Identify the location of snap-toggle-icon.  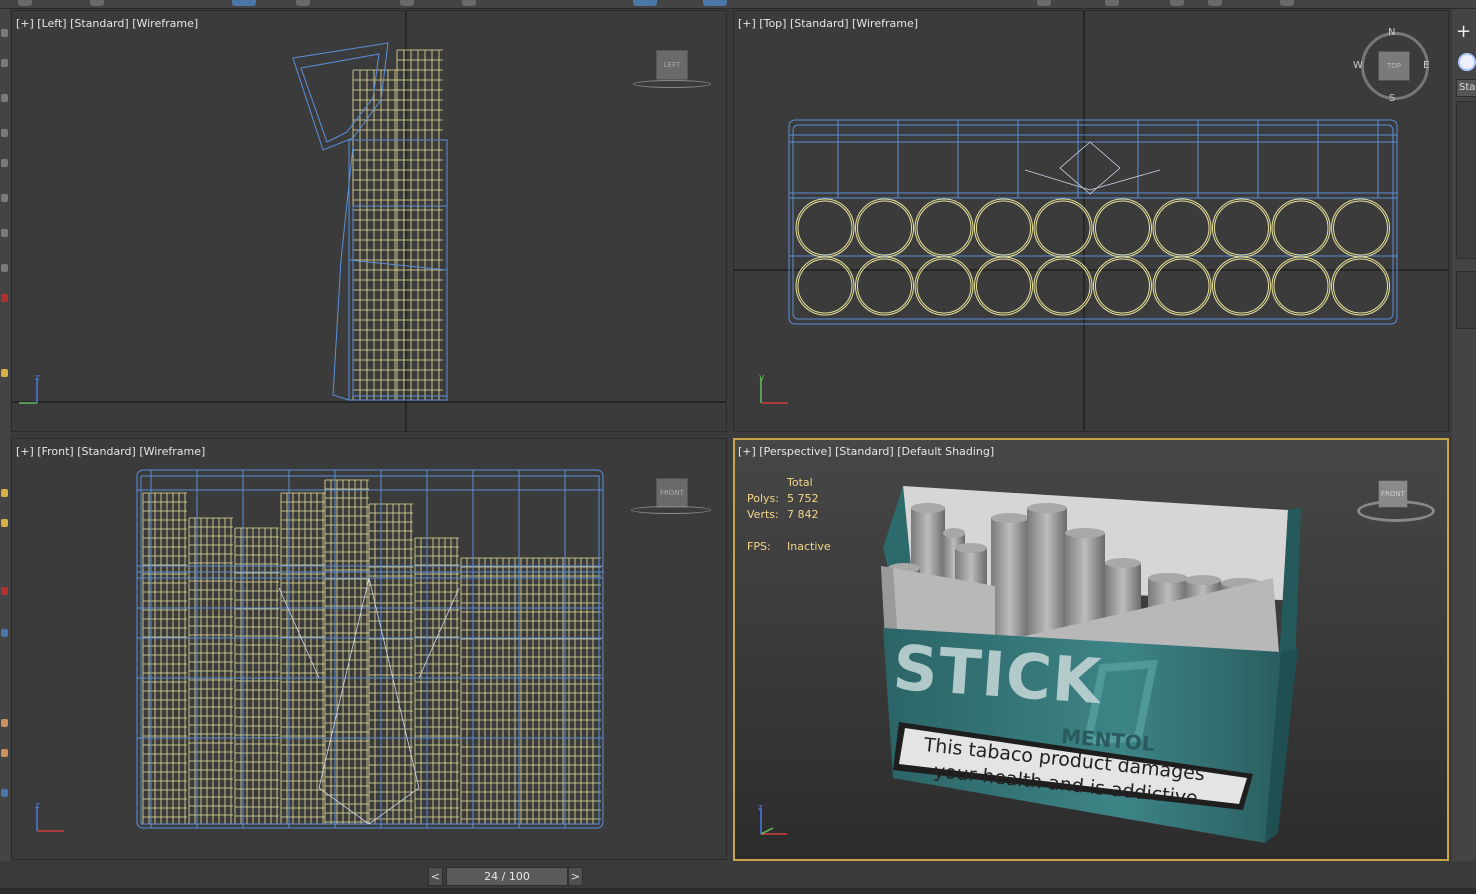
(645, 3).